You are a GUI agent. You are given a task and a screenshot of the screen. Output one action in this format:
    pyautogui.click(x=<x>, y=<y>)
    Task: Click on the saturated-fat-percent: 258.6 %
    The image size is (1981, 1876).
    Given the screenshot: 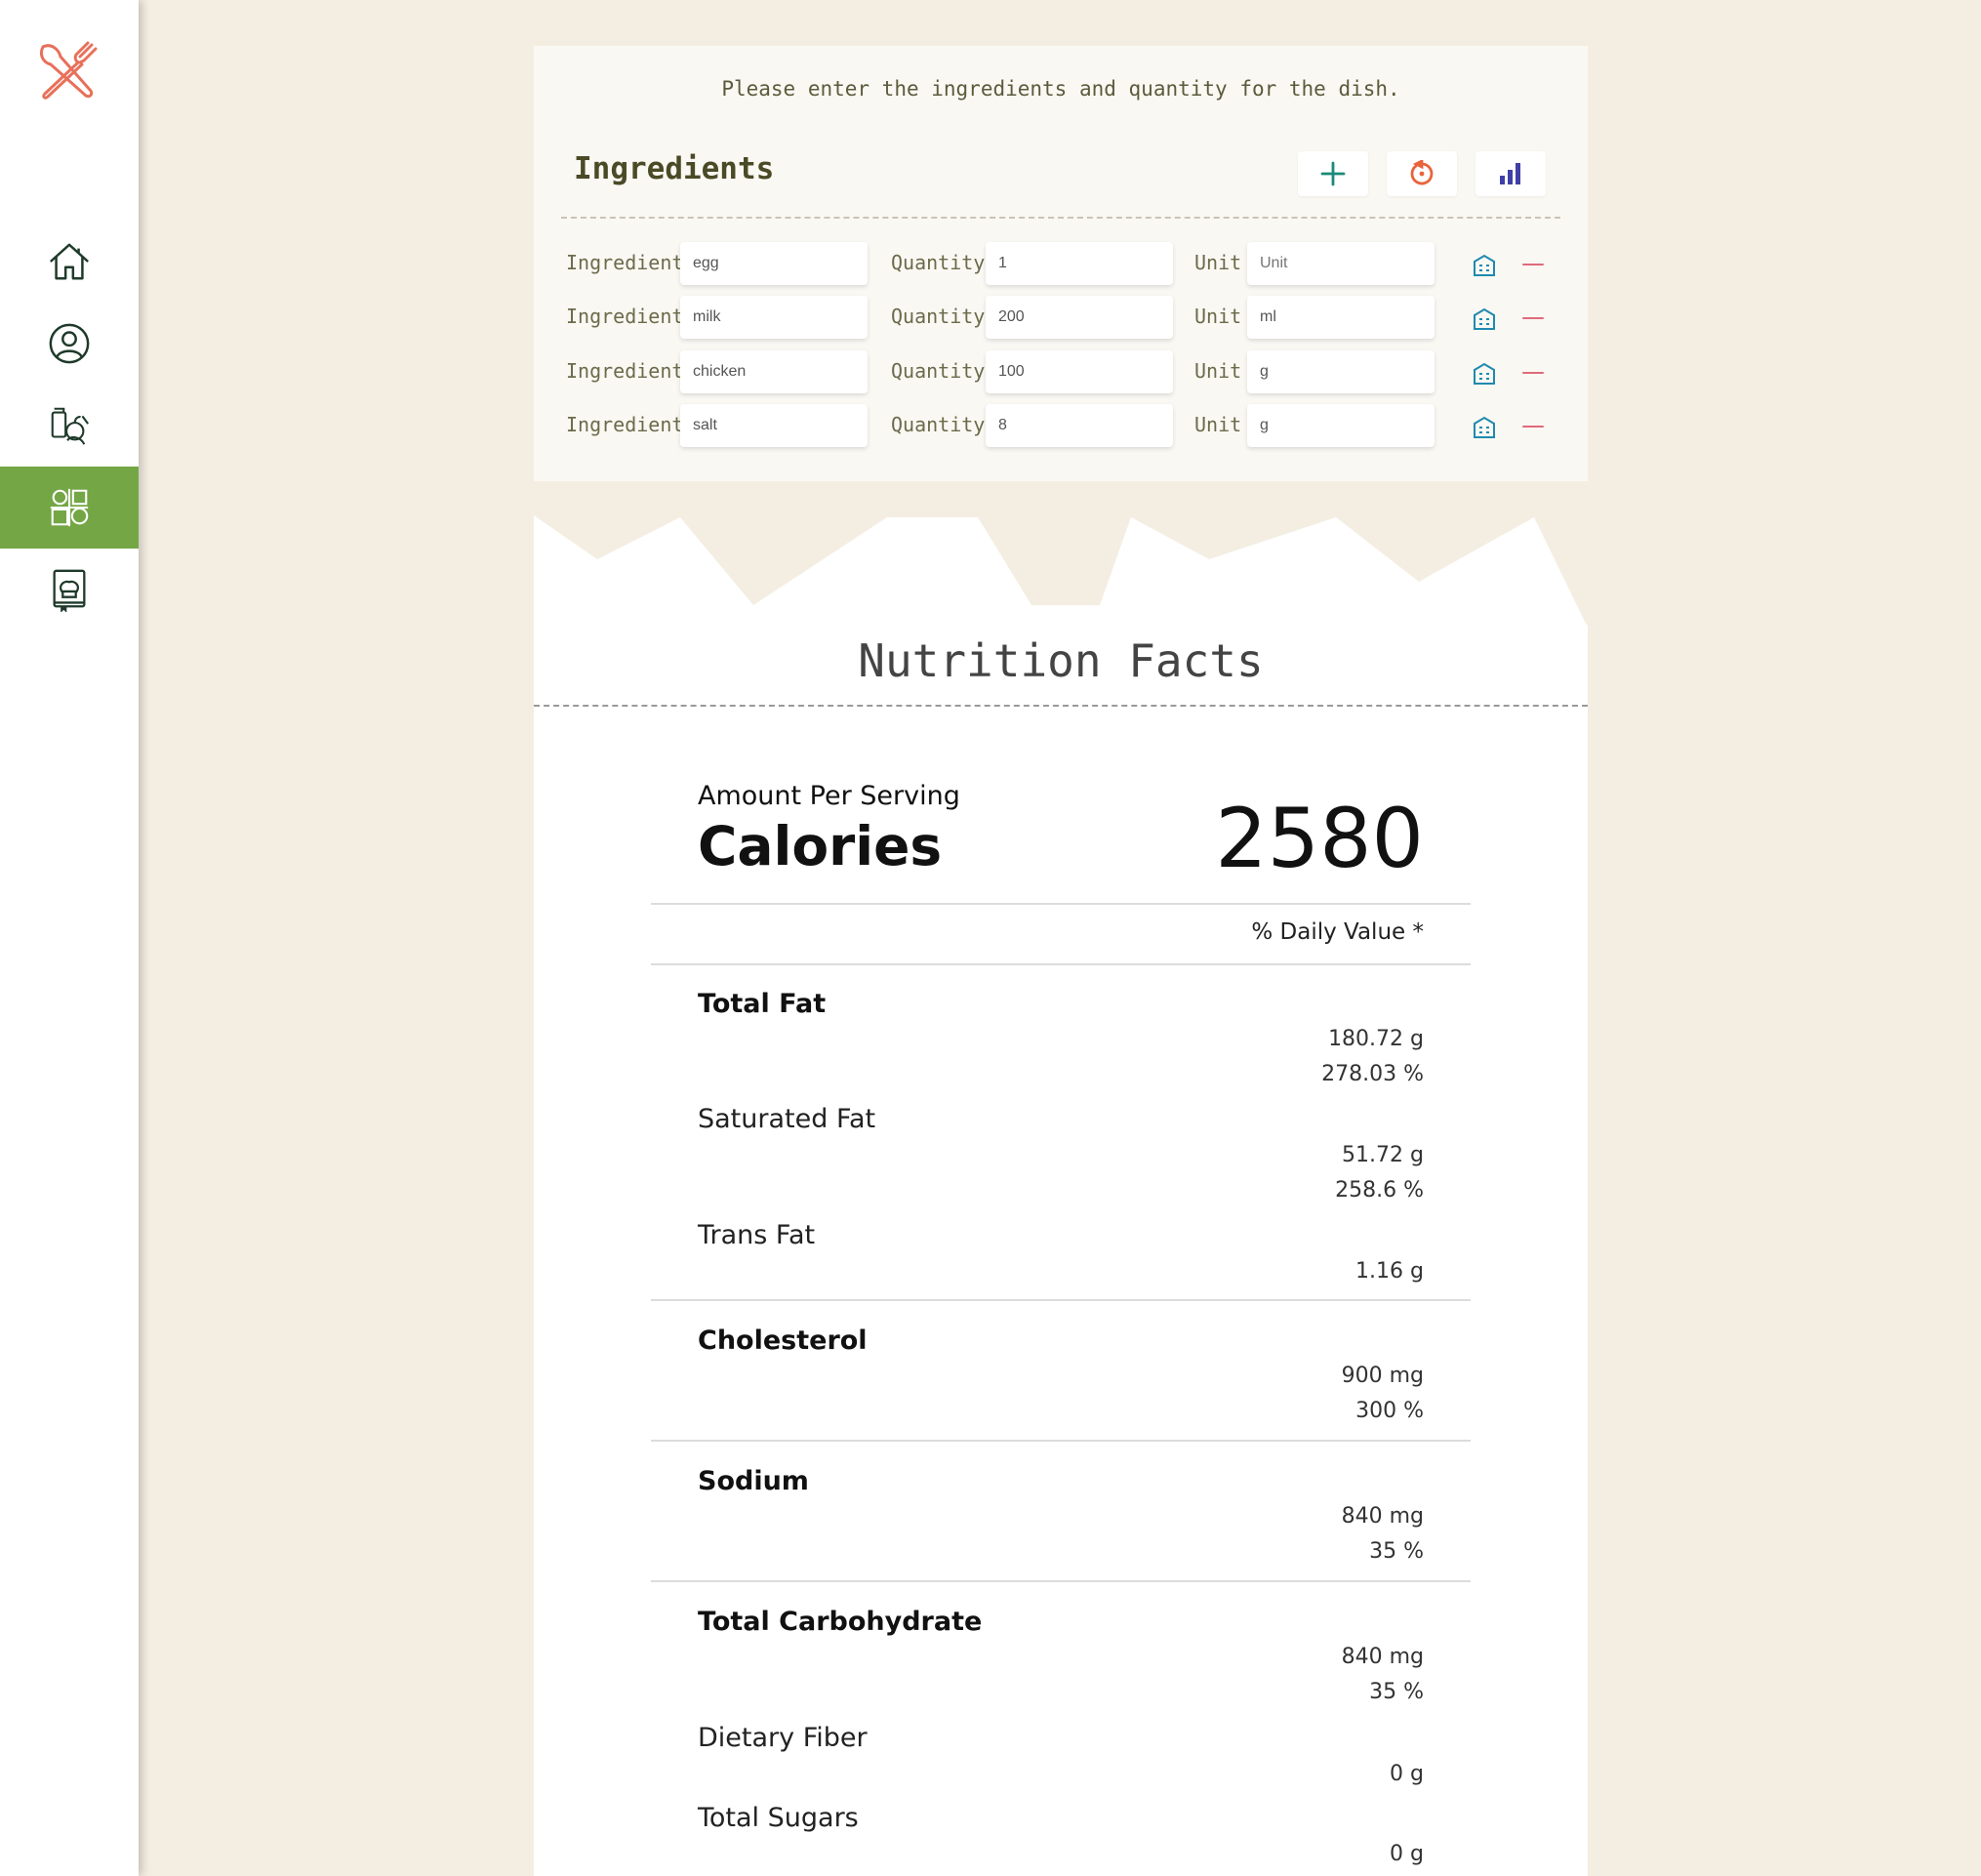 What is the action you would take?
    pyautogui.click(x=1379, y=1190)
    